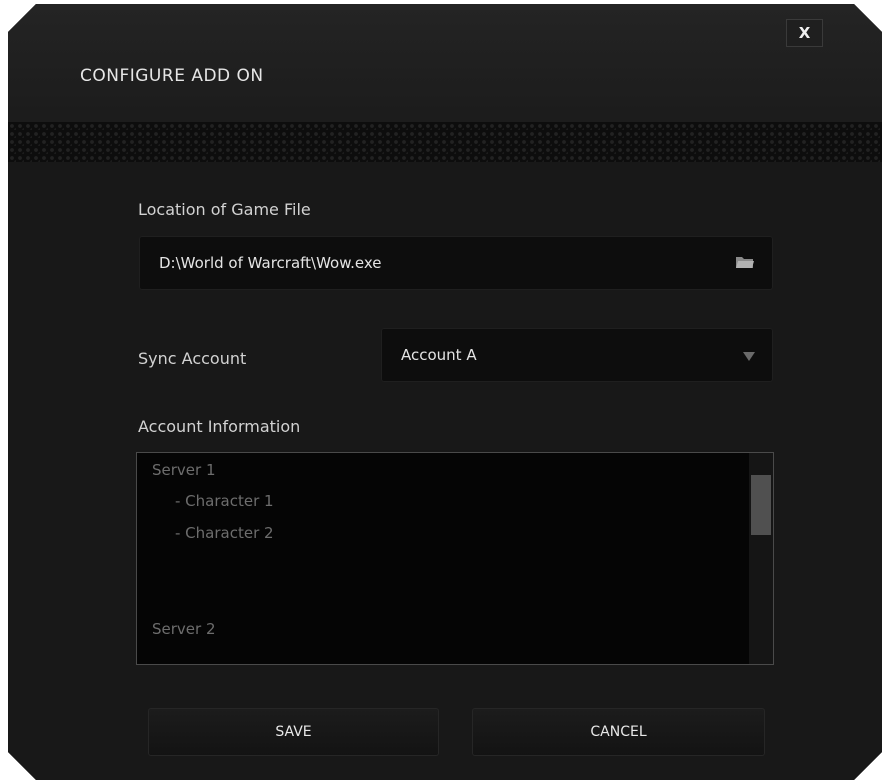 The image size is (889, 784). What do you see at coordinates (618, 732) in the screenshot?
I see `cancel-button: CANCEL` at bounding box center [618, 732].